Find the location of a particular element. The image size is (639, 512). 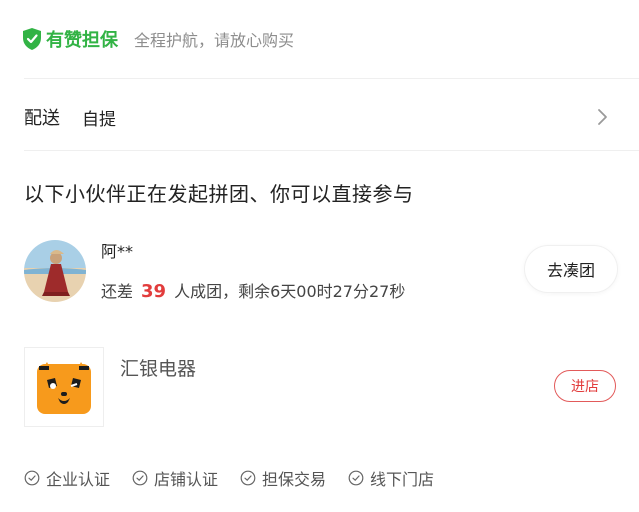

certification-badges: 企业认证 店铺认证 担保交易 线下门店 is located at coordinates (240, 478).